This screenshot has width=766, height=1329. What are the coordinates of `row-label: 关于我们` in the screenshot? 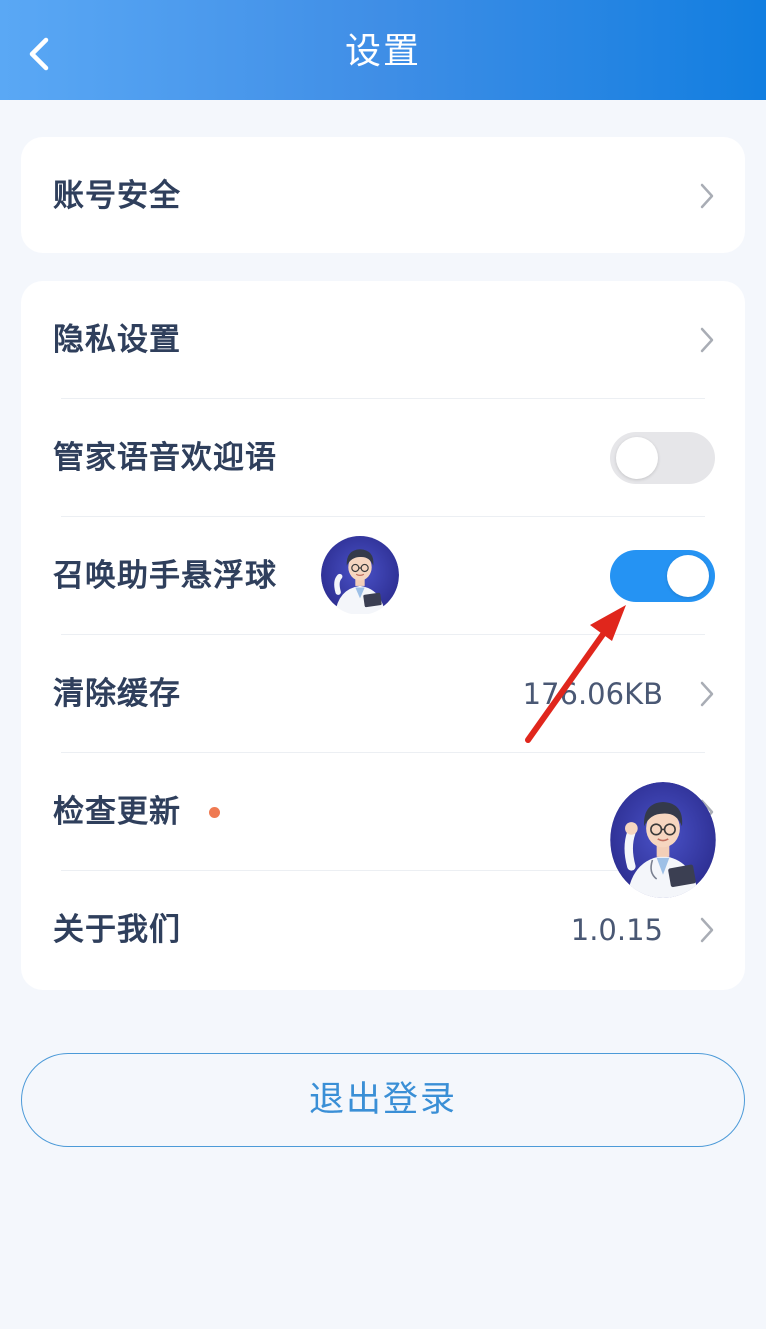 It's located at (117, 930).